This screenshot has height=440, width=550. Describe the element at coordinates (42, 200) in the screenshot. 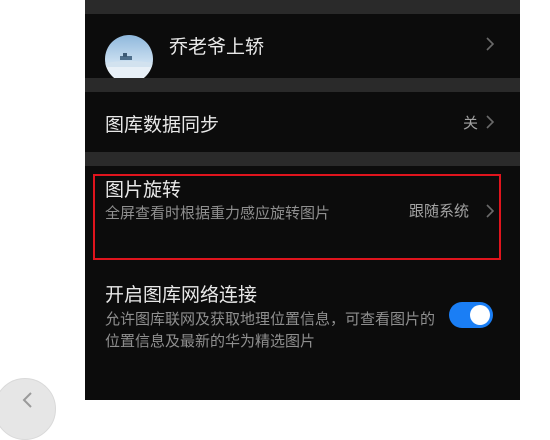

I see `left-gutter` at that location.